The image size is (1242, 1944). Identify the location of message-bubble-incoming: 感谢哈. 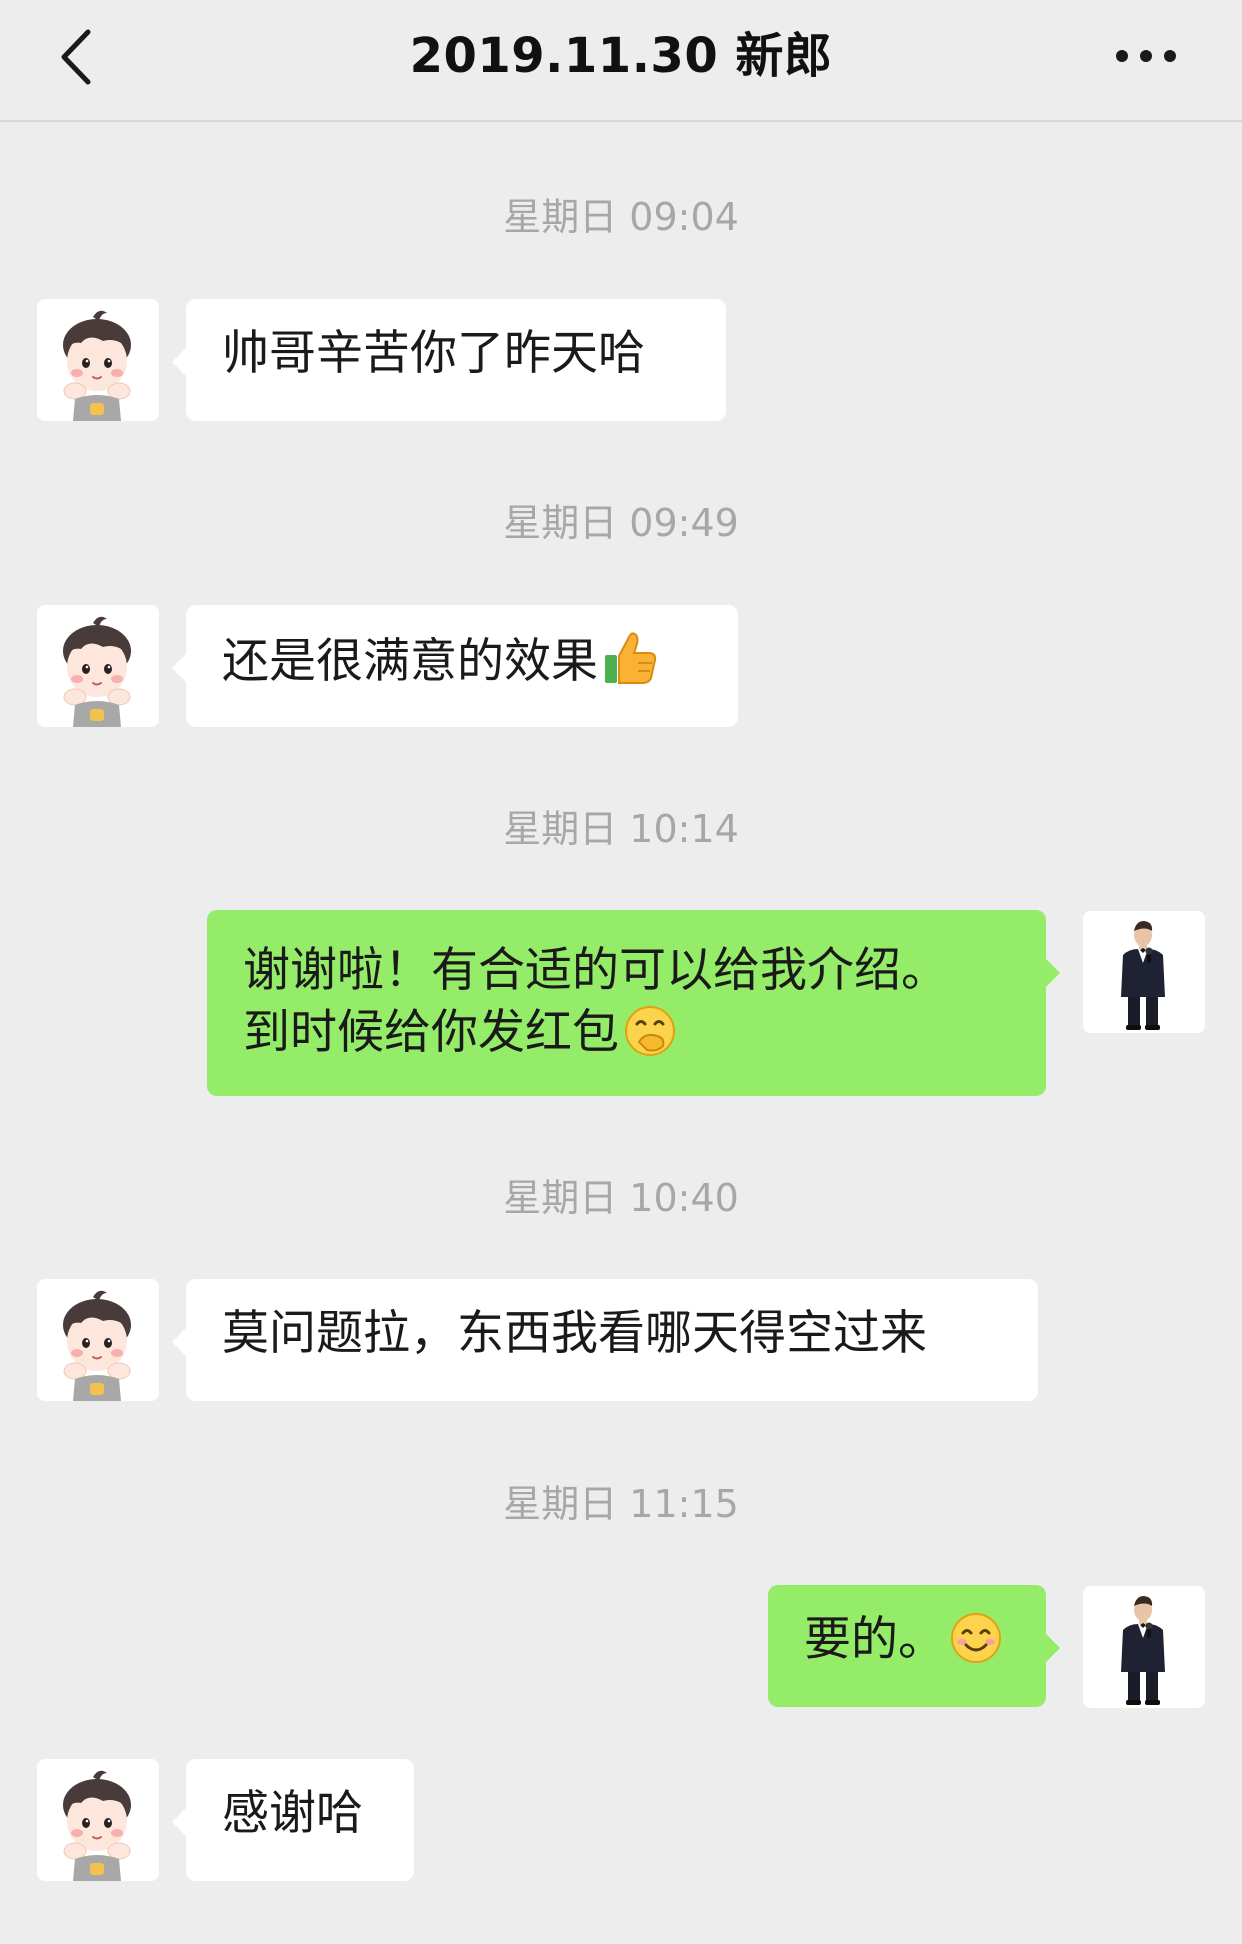
(293, 1820).